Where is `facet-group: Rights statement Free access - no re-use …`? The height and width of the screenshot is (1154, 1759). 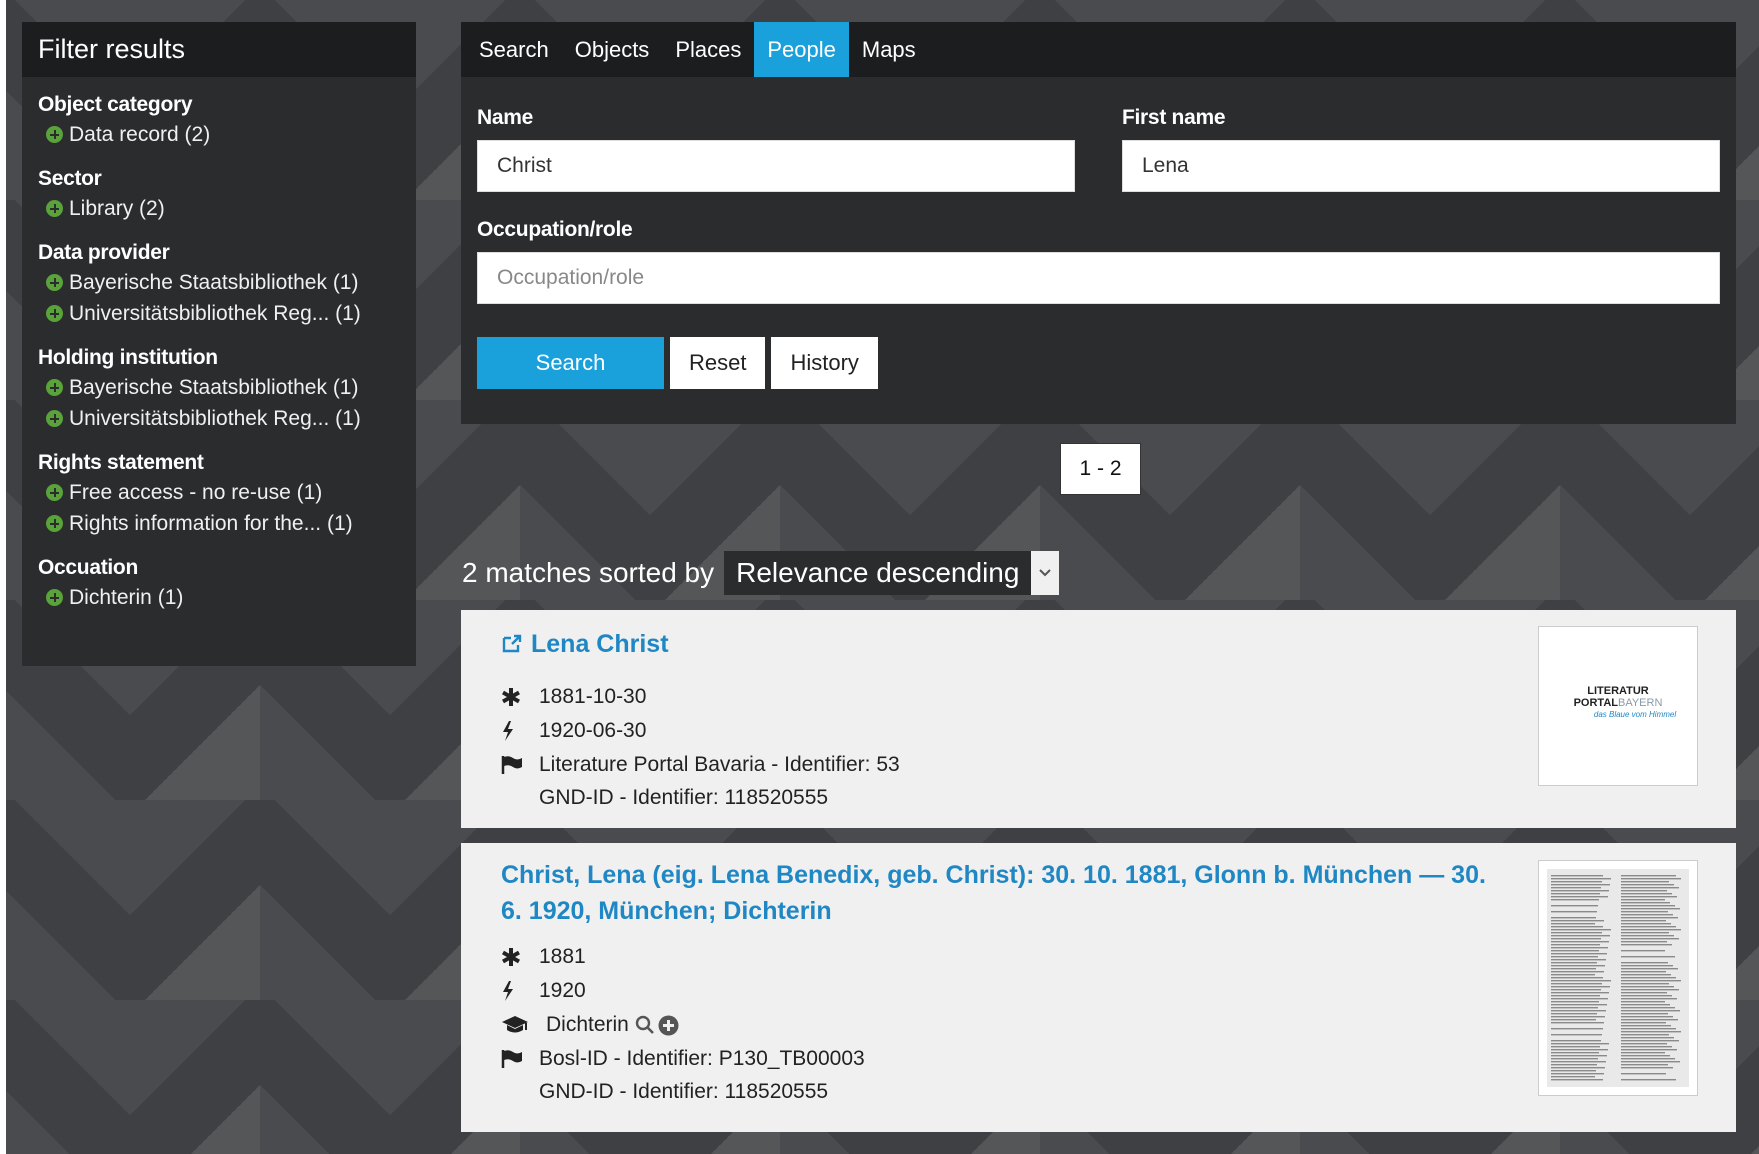
facet-group: Rights statement Free access - no re-use … is located at coordinates (219, 494).